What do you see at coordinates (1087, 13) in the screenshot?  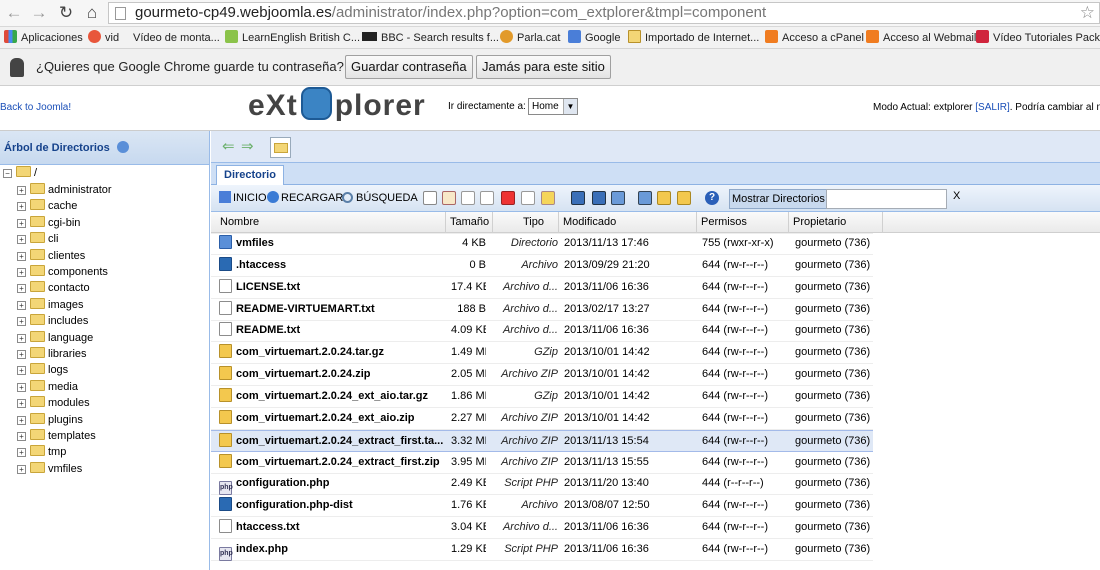 I see `star-icon: ☆` at bounding box center [1087, 13].